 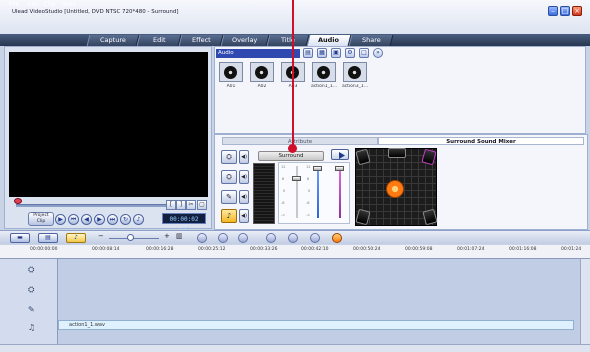 What do you see at coordinates (244, 216) in the screenshot?
I see `music-track-mute-icon: ◀)` at bounding box center [244, 216].